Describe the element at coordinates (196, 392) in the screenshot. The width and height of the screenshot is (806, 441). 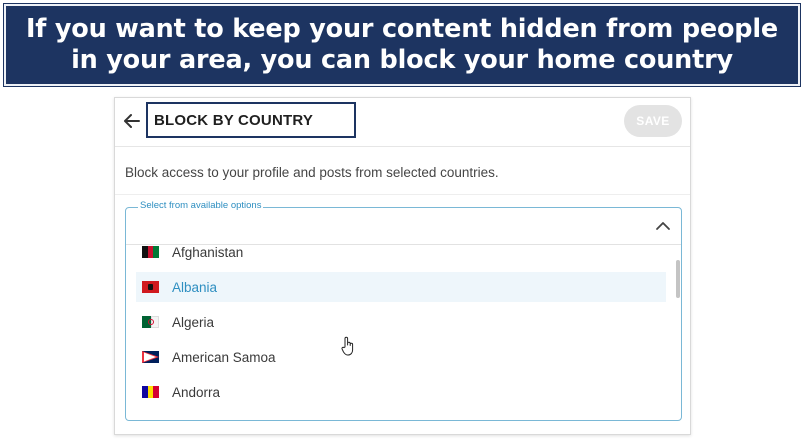
I see `option-label: Andorra` at that location.